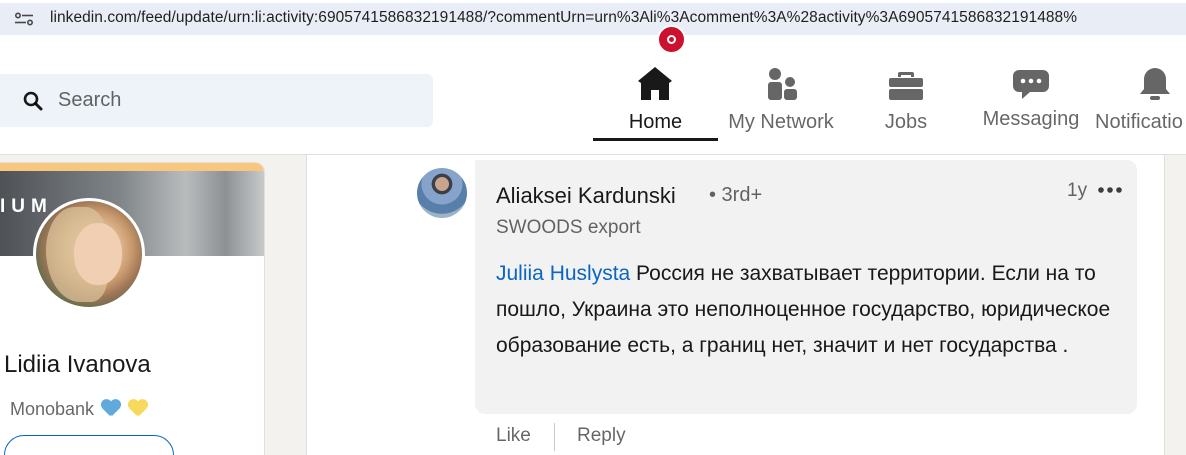 This screenshot has height=455, width=1186. I want to click on nav-jobs-label: Jobs, so click(906, 122).